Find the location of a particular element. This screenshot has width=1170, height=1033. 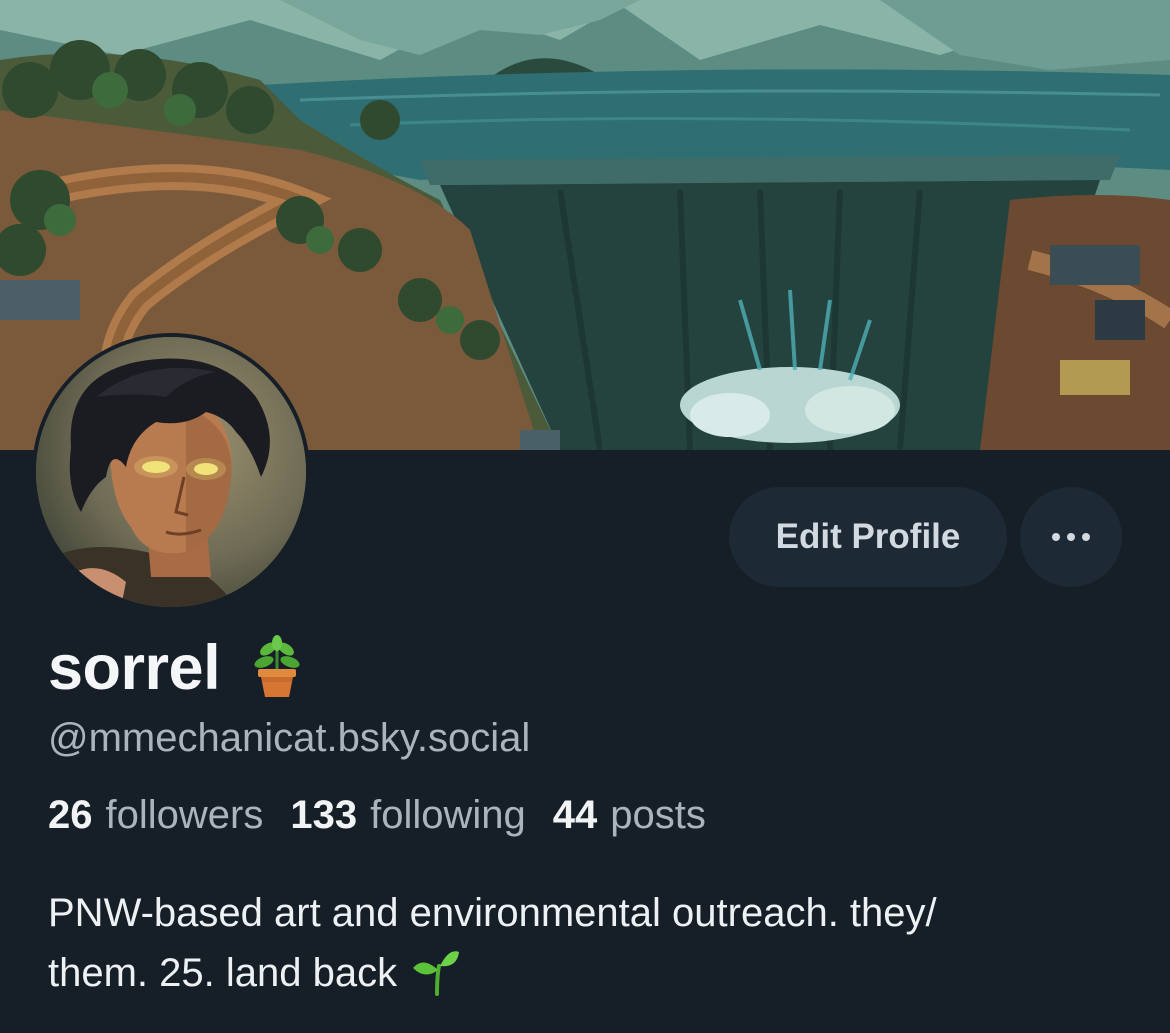

following-count: 133 is located at coordinates (324, 815).